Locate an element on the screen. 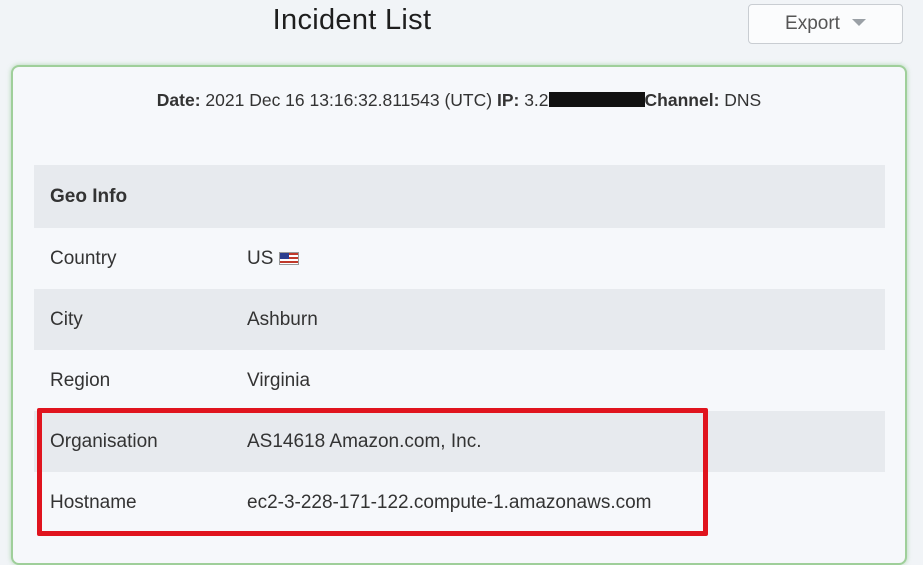 This screenshot has width=923, height=565. table-row-region: Region Virginia is located at coordinates (459, 380).